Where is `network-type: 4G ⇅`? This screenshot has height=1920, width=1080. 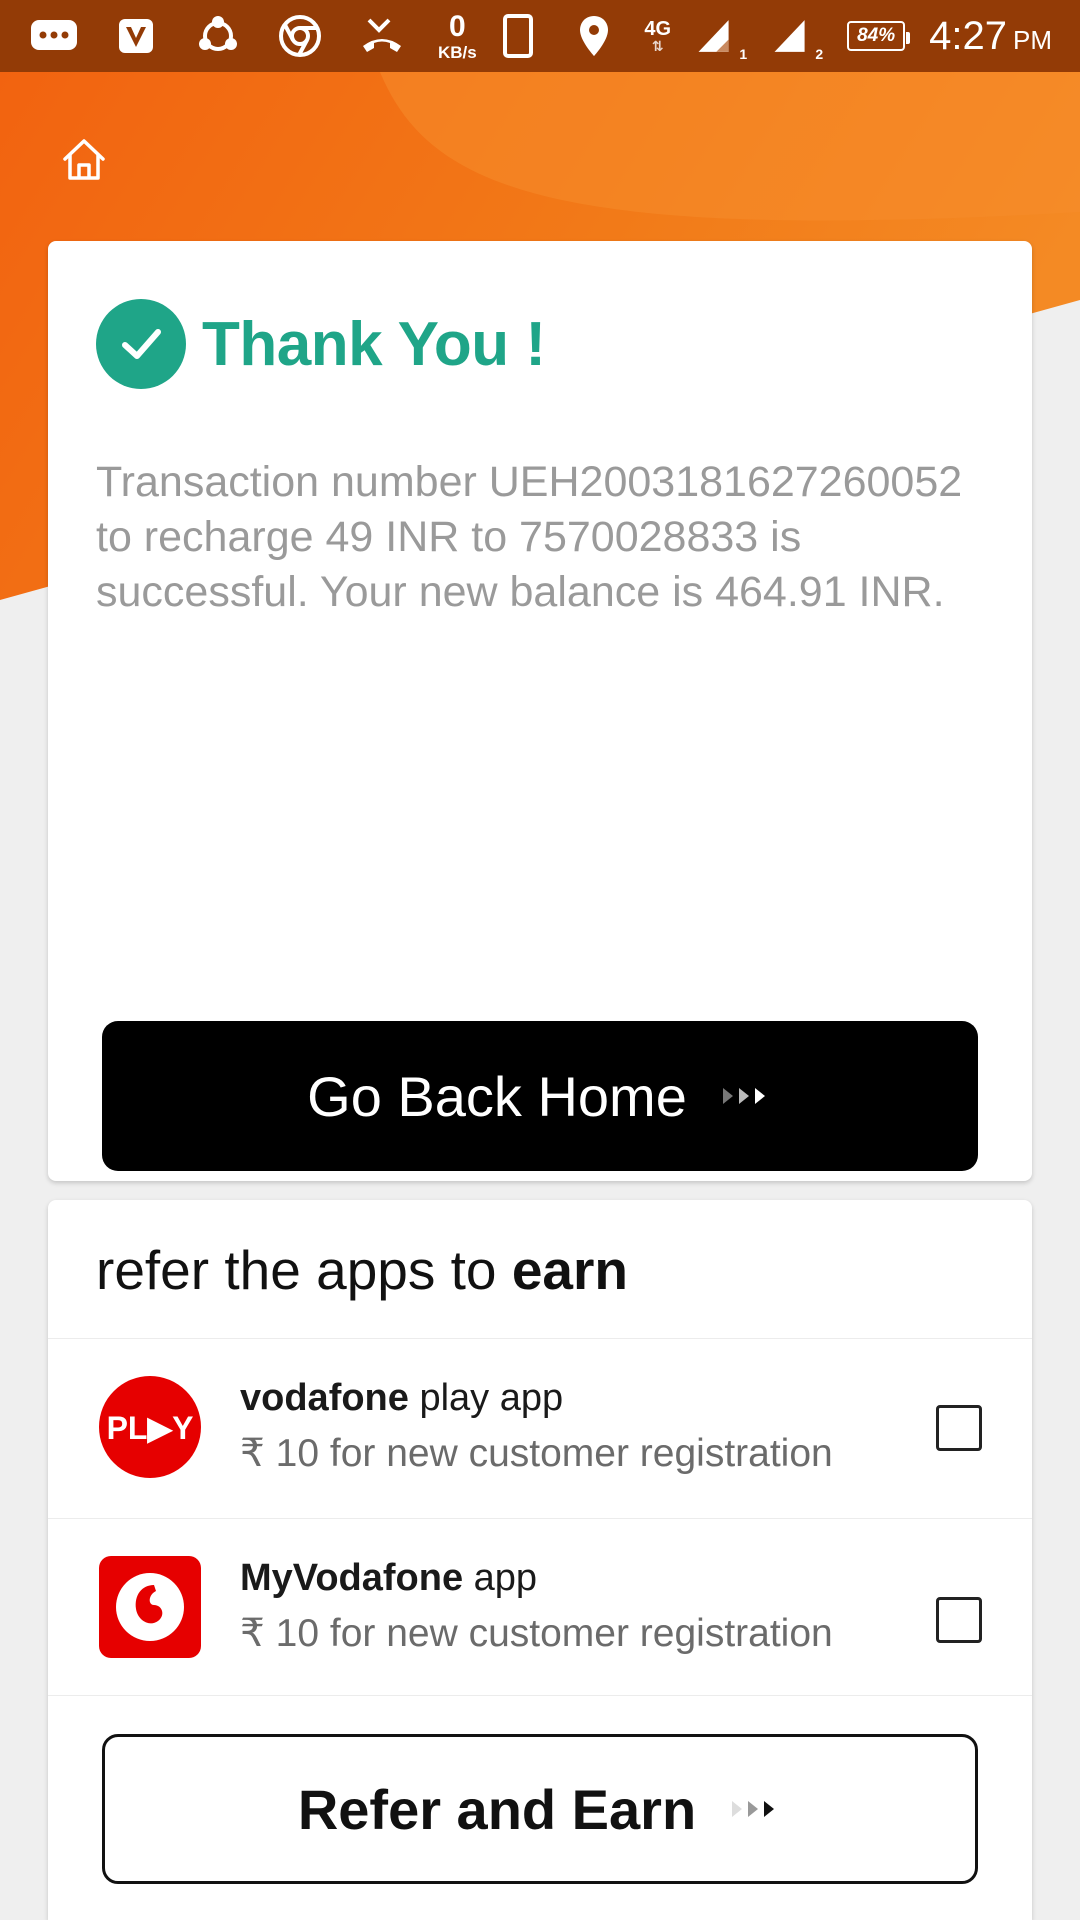
network-type: 4G ⇅ is located at coordinates (658, 36).